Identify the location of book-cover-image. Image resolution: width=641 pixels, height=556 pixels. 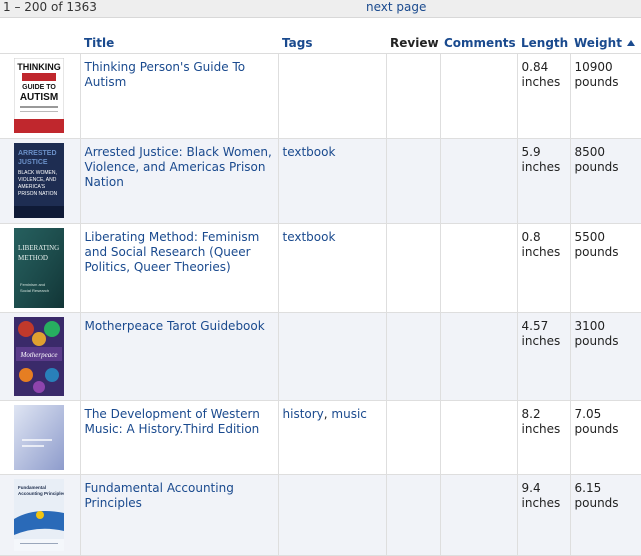
(39, 439).